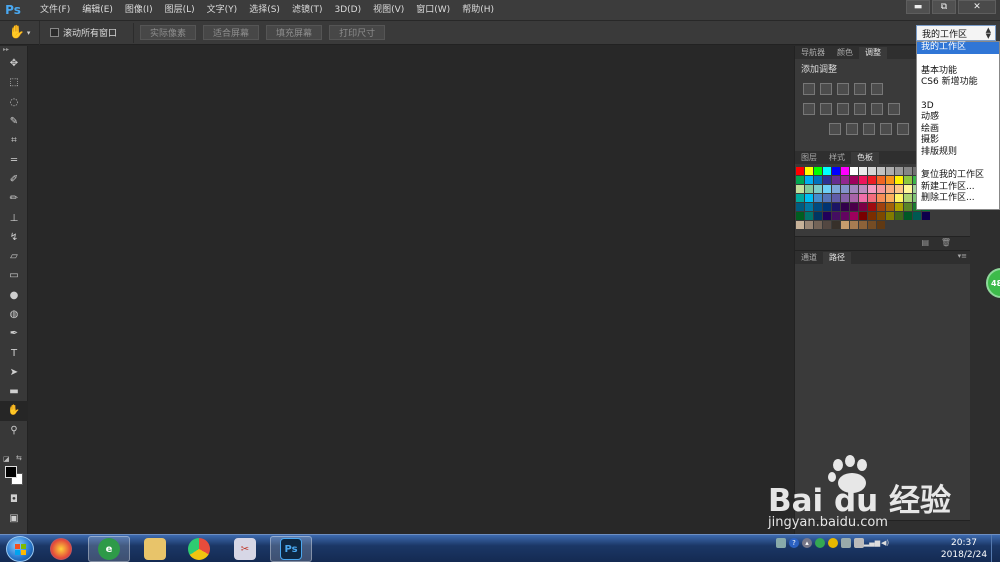 Image resolution: width=1000 pixels, height=562 pixels. I want to click on ws-option-reset: 复位我的工作区, so click(958, 176).